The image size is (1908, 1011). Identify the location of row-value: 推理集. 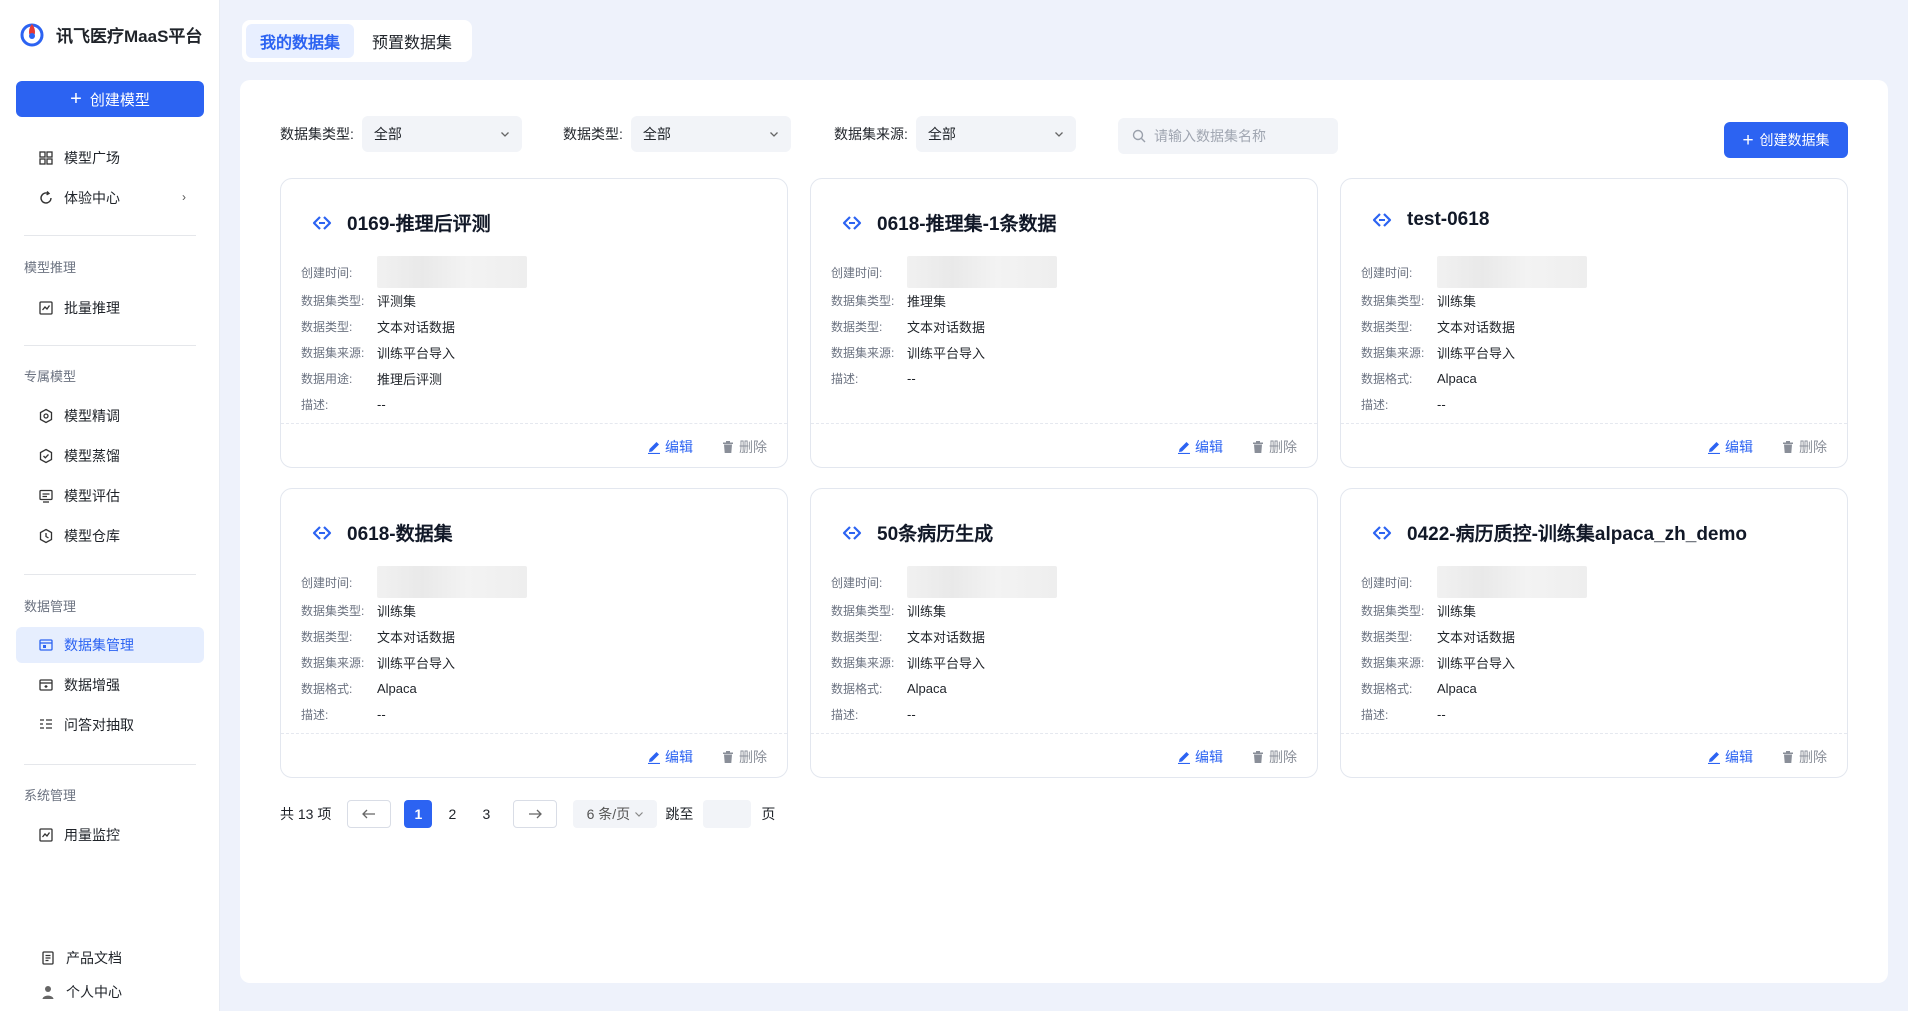
(927, 301).